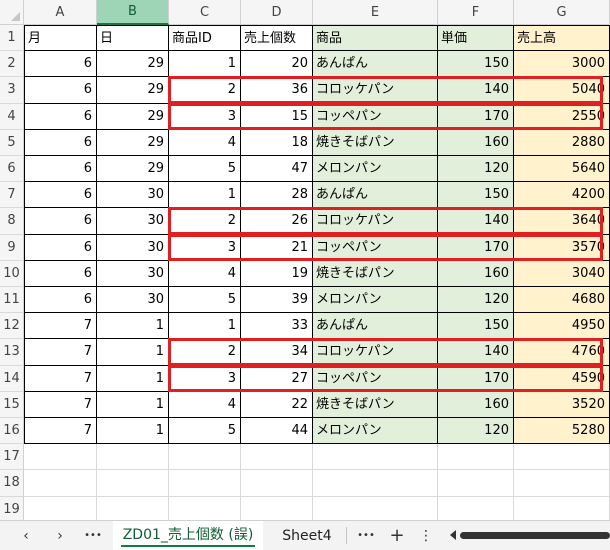  What do you see at coordinates (12, 352) in the screenshot?
I see `row-header-13: 13` at bounding box center [12, 352].